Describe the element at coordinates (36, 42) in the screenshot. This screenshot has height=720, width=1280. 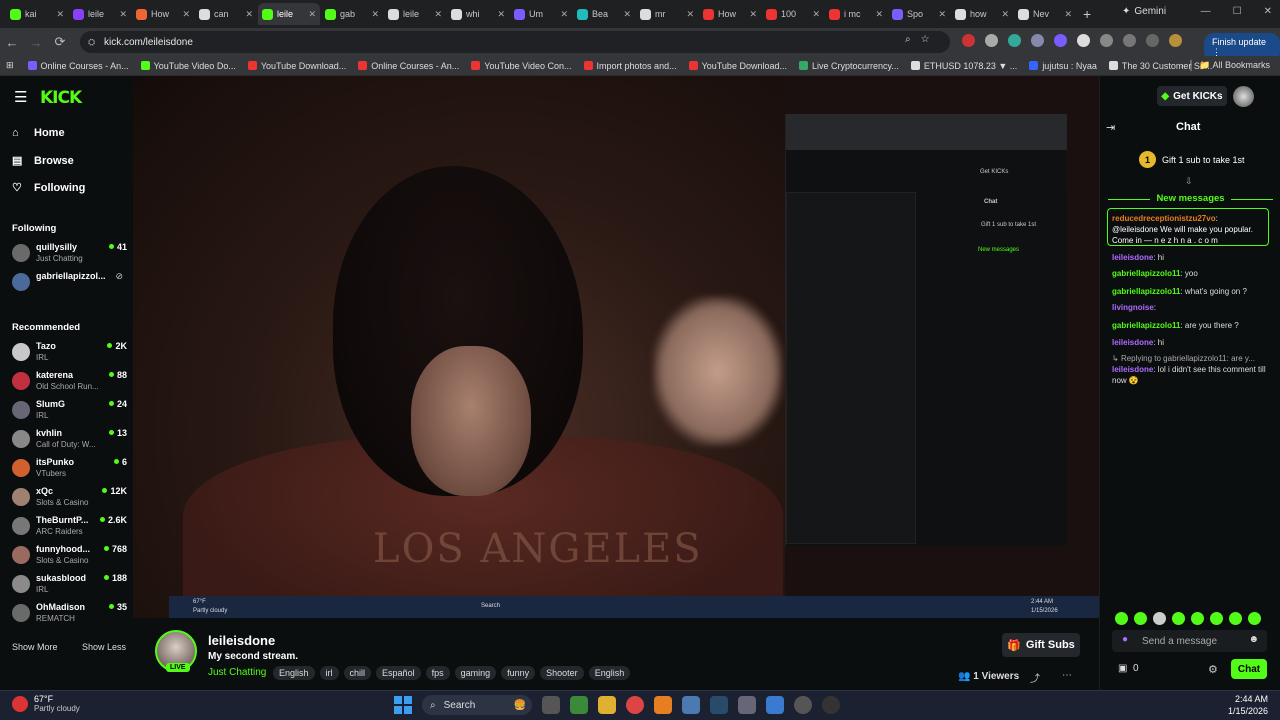
I see `forward-icon: →` at that location.